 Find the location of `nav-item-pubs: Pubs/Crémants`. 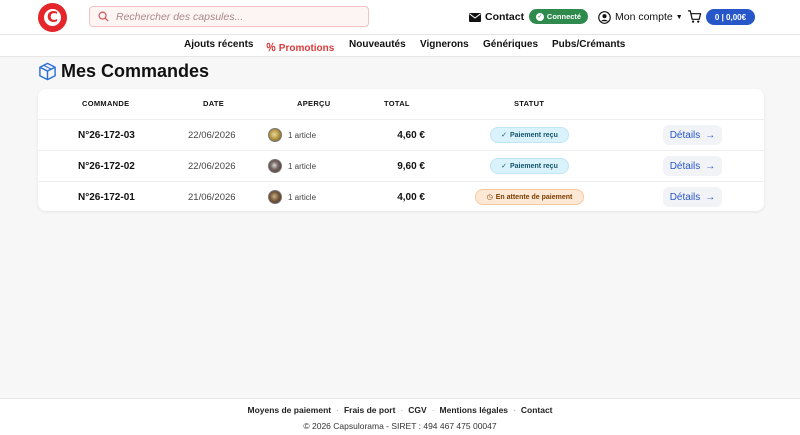

nav-item-pubs: Pubs/Crémants is located at coordinates (588, 44).